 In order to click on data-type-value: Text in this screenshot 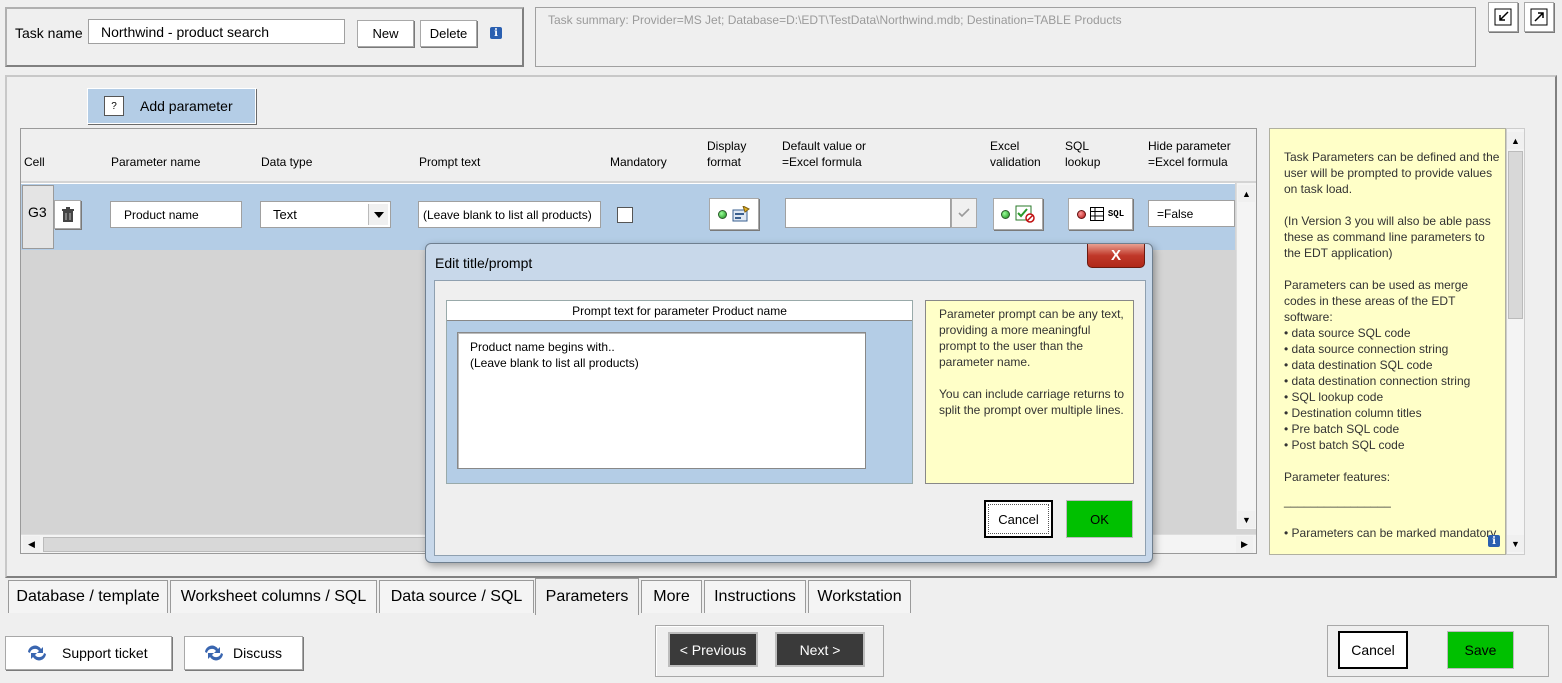, I will do `click(285, 214)`.